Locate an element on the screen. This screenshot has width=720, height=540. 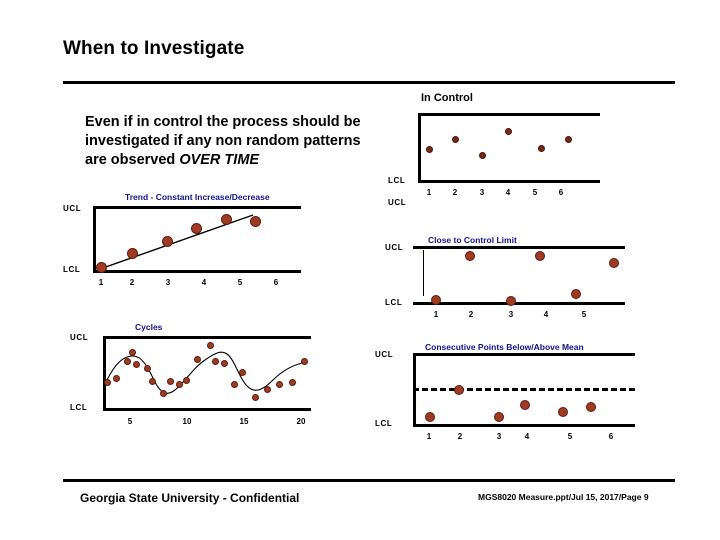
title-divider is located at coordinates (369, 82).